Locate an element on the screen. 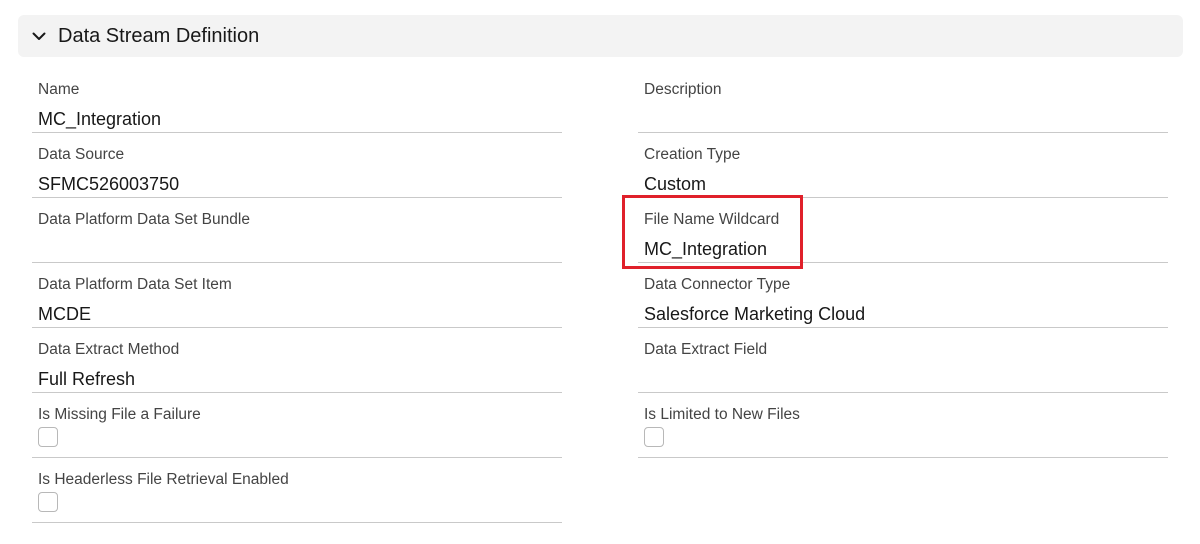  section-title: Data Stream Definition is located at coordinates (159, 35).